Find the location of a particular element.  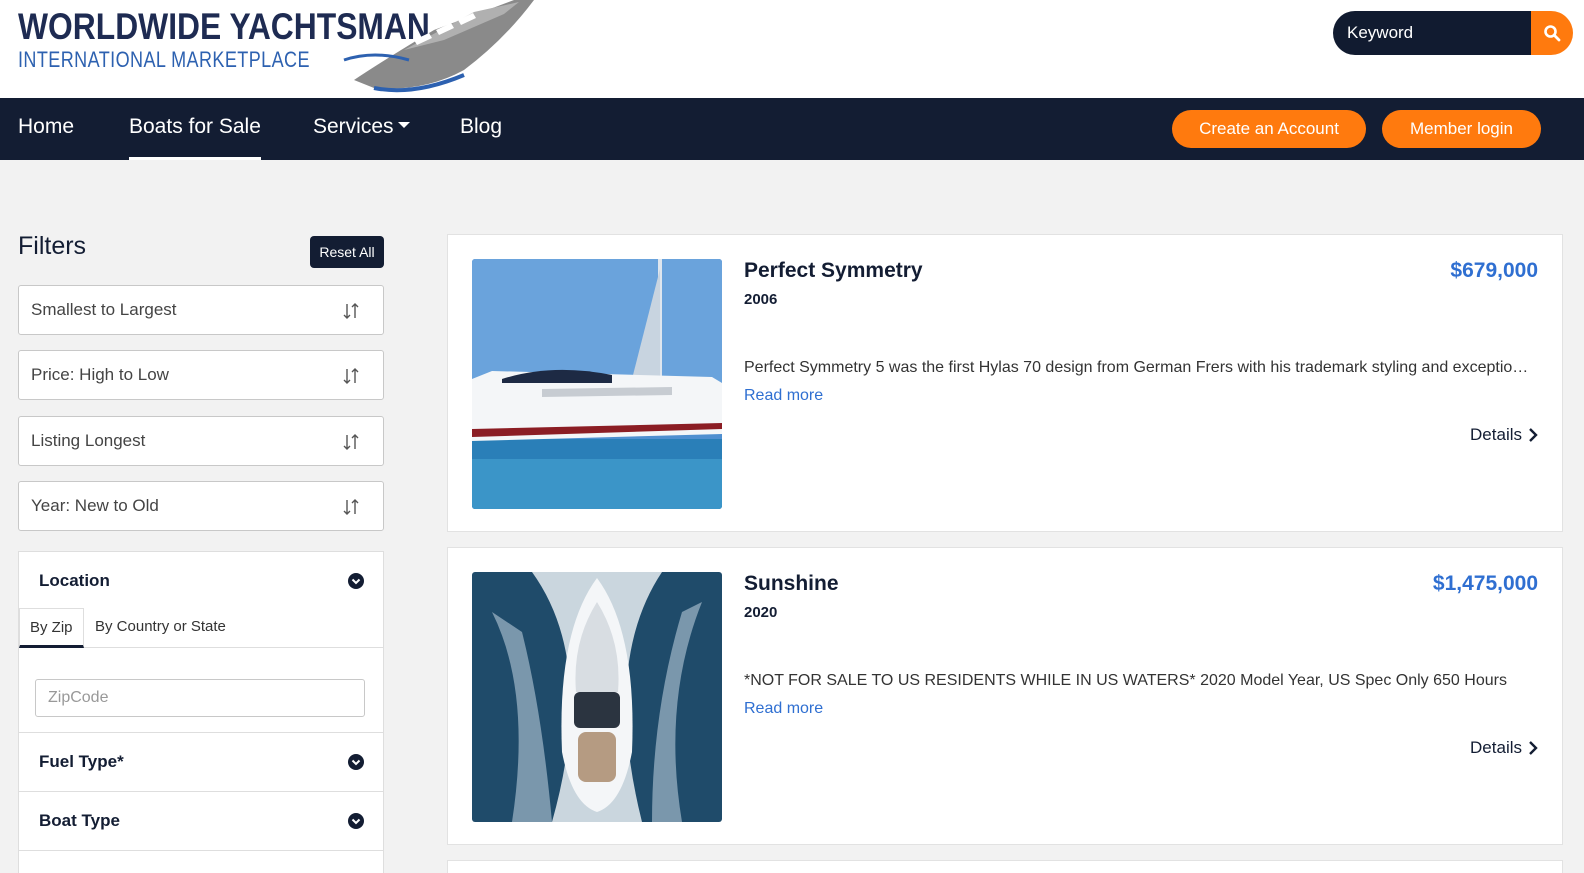

zipcode-input is located at coordinates (200, 698).